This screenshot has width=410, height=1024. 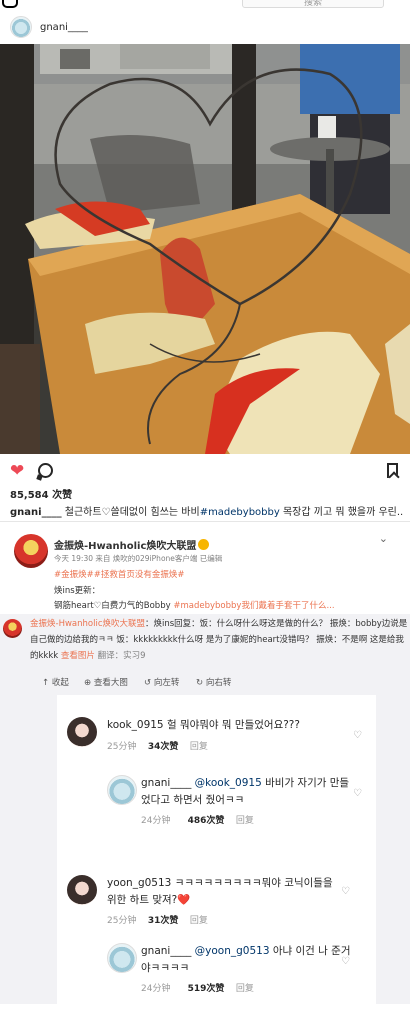 I want to click on chevron-down-icon: ⌄, so click(x=383, y=538).